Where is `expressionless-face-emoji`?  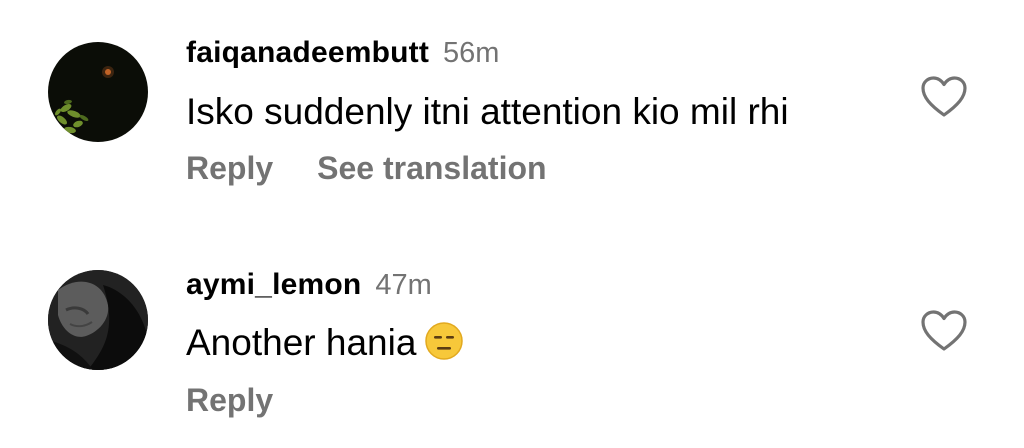 expressionless-face-emoji is located at coordinates (444, 341).